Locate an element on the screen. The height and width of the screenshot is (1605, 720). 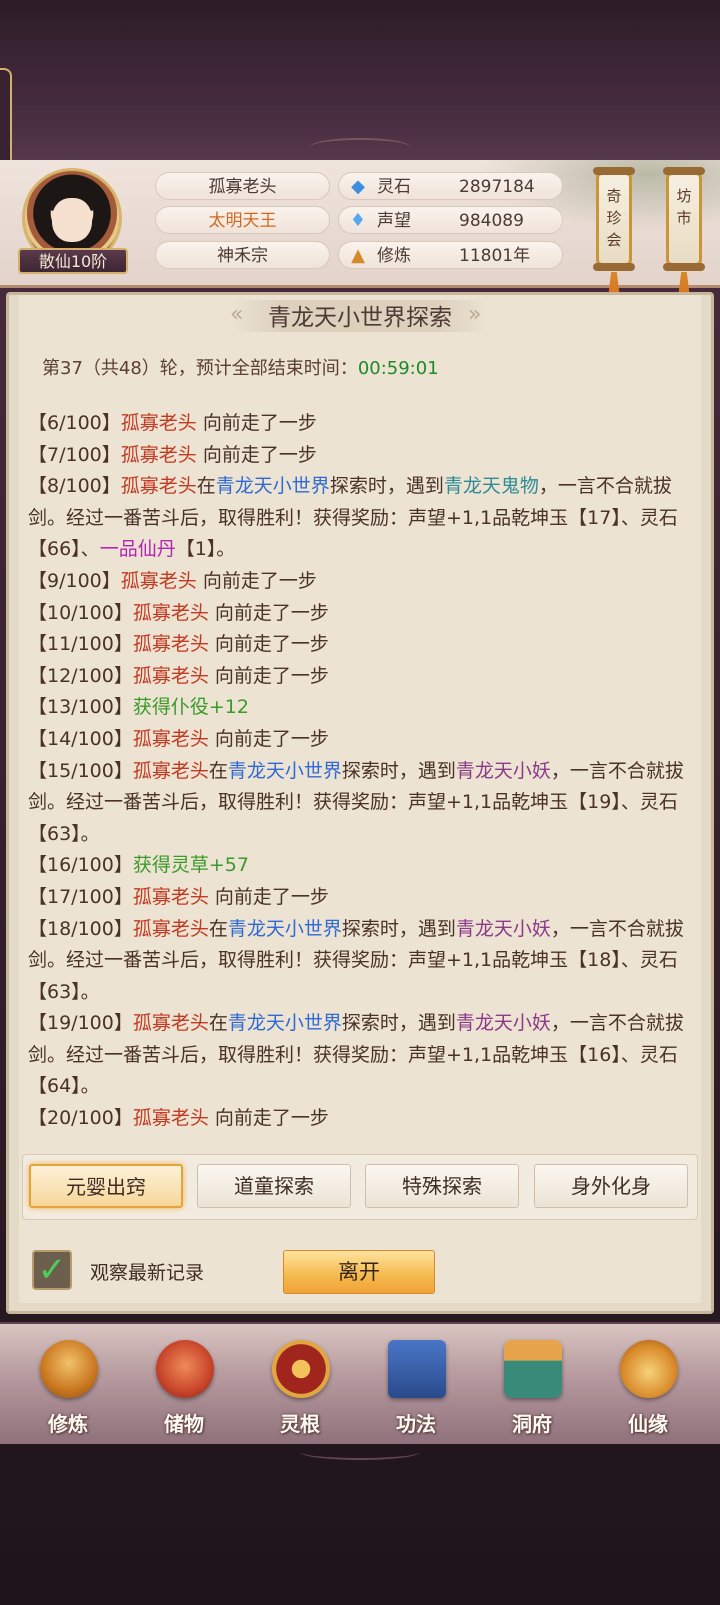
log-segment: 青龙天鬼物 is located at coordinates (491, 486).